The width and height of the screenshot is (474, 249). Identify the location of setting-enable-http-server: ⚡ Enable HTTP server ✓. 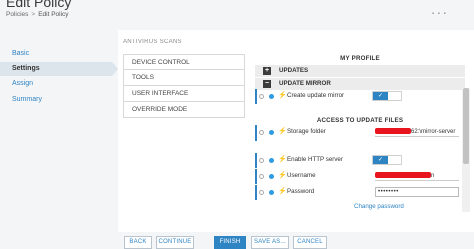
(360, 160).